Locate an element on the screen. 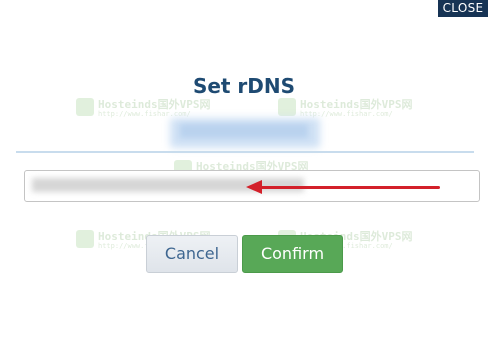 Image resolution: width=488 pixels, height=348 pixels. ip-address-redacted-text is located at coordinates (244, 131).